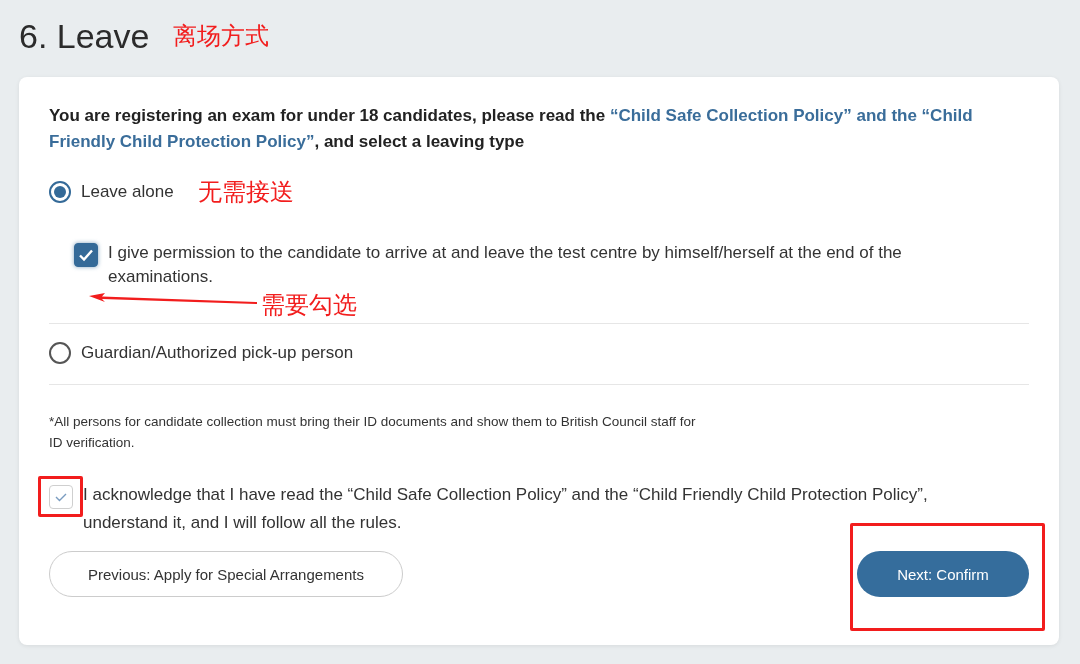 The image size is (1080, 664). Describe the element at coordinates (511, 129) in the screenshot. I see `intro-text: You are registering an exam for under 18 candidates, please read the “Child Safe Collection Policy” and the “Child Friendly Child Protection Policy”, and select a leaving type` at that location.